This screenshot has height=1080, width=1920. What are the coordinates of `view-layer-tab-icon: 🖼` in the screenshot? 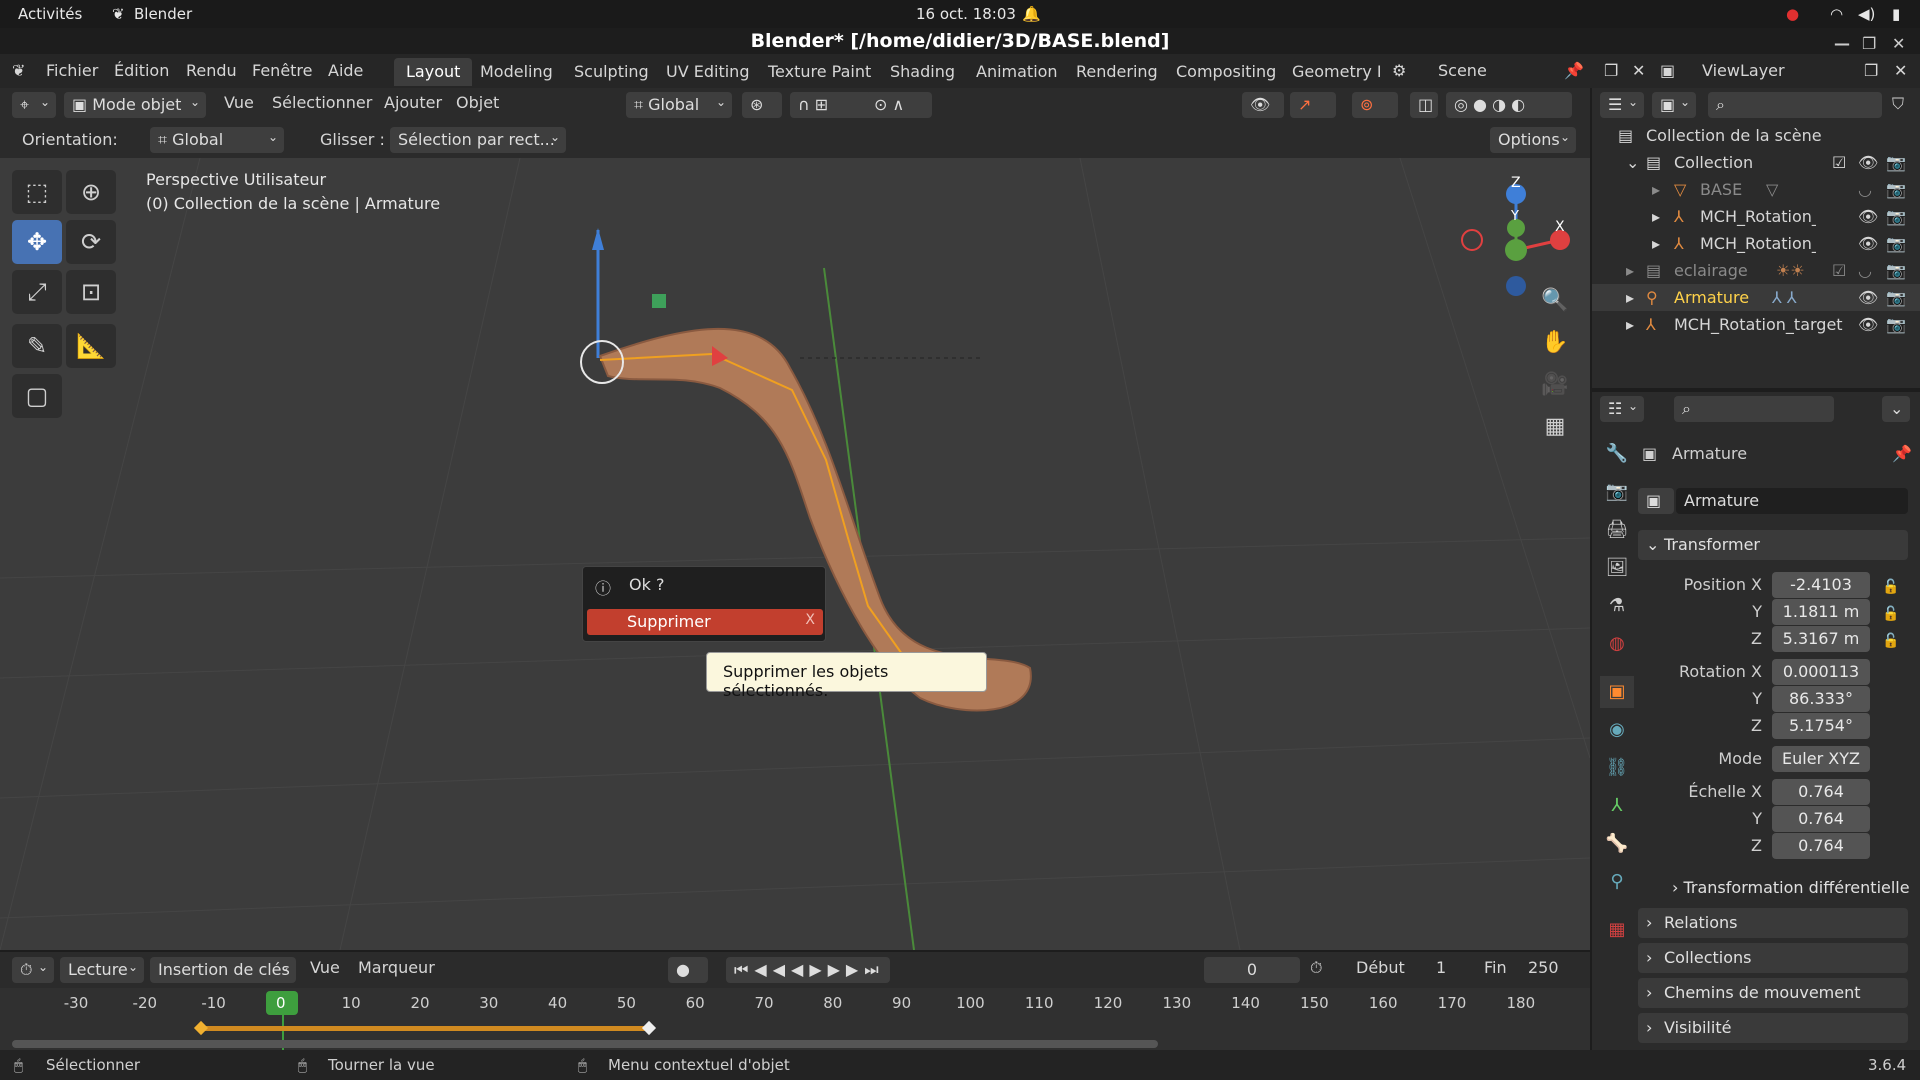 It's located at (1617, 568).